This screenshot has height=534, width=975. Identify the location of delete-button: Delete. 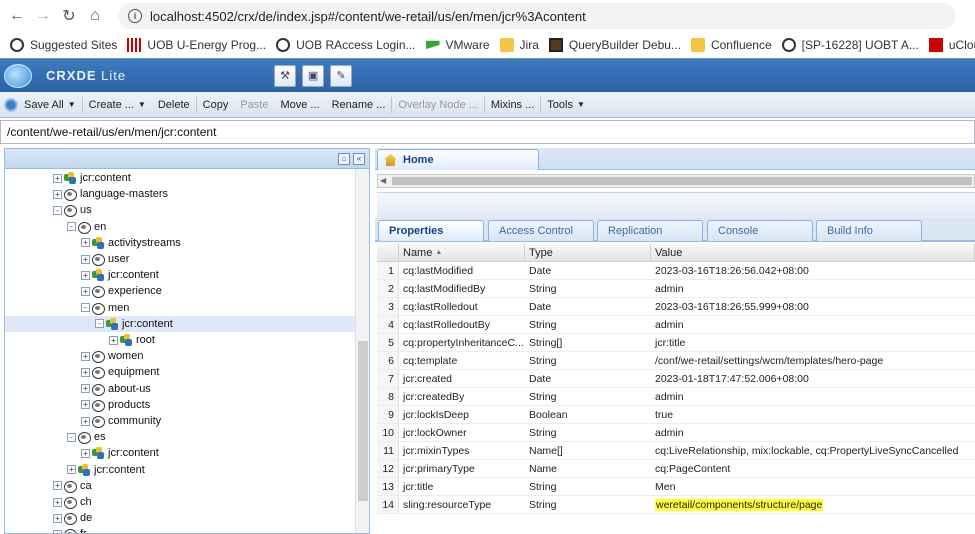
(174, 105).